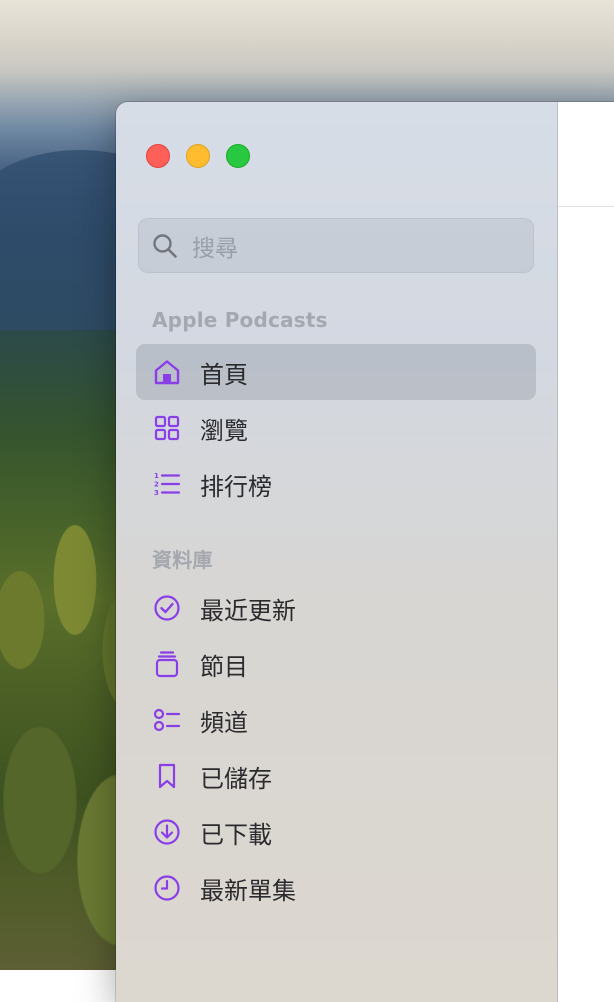 The height and width of the screenshot is (1002, 614). What do you see at coordinates (586, 206) in the screenshot?
I see `toolbar-divider` at bounding box center [586, 206].